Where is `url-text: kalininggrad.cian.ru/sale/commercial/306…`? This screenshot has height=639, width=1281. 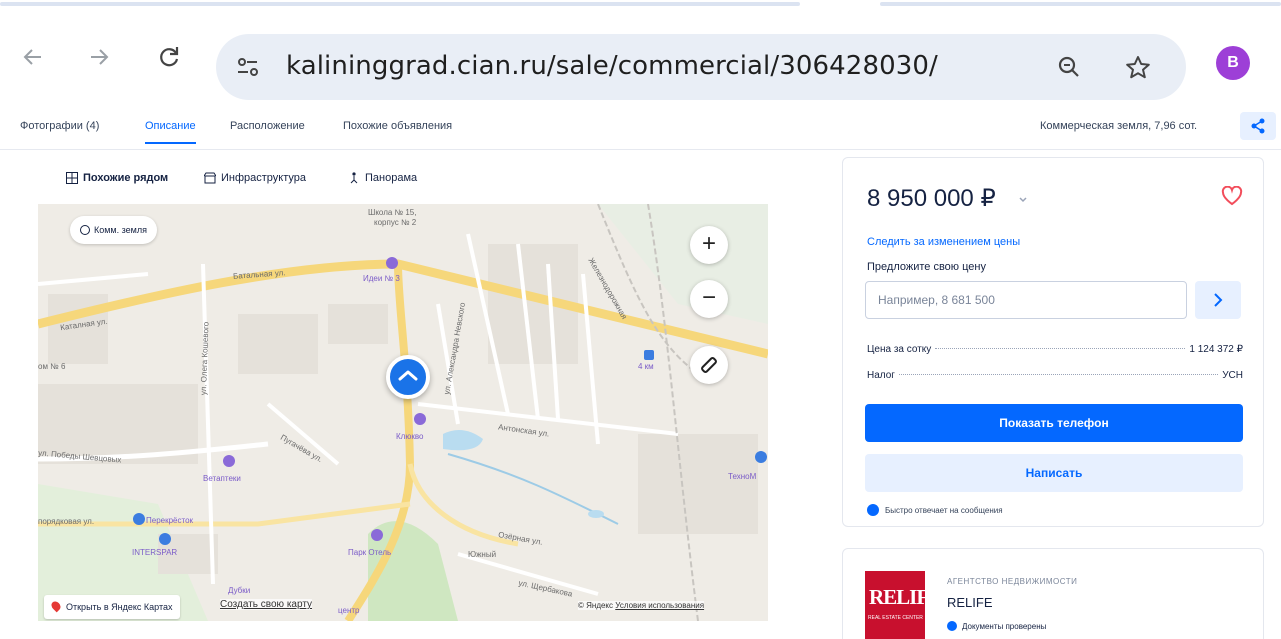 url-text: kalininggrad.cian.ru/sale/commercial/306… is located at coordinates (612, 66).